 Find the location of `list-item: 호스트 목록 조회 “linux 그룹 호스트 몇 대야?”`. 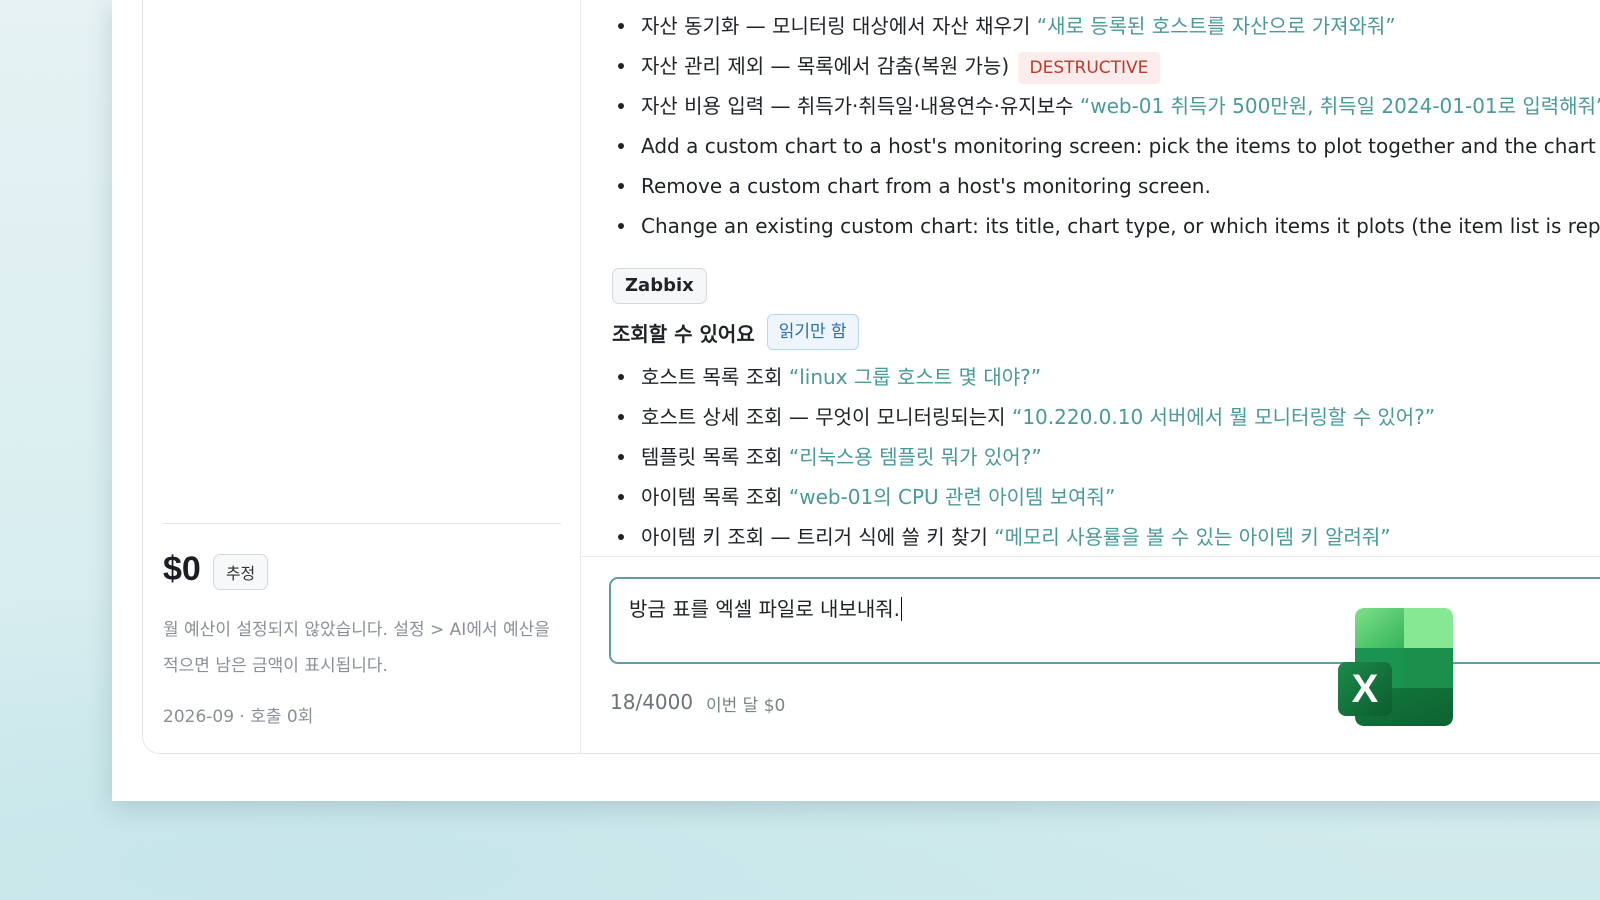

list-item: 호스트 목록 조회 “linux 그룹 호스트 몇 대야?” is located at coordinates (1023, 377).